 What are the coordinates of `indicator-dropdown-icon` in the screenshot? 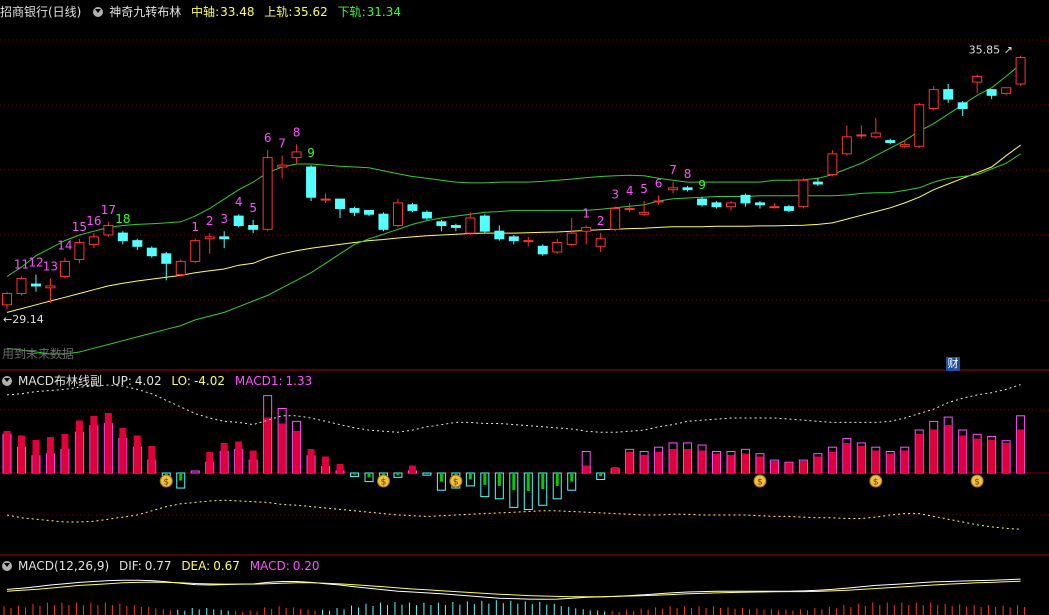 It's located at (98, 12).